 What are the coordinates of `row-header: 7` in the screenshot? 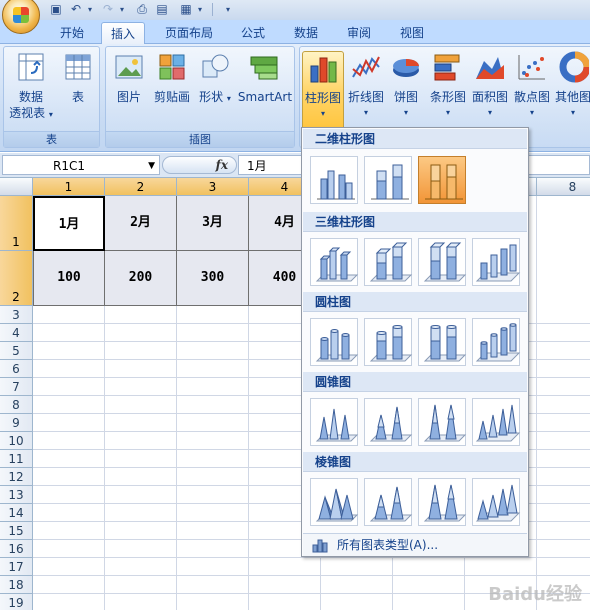 It's located at (16, 387).